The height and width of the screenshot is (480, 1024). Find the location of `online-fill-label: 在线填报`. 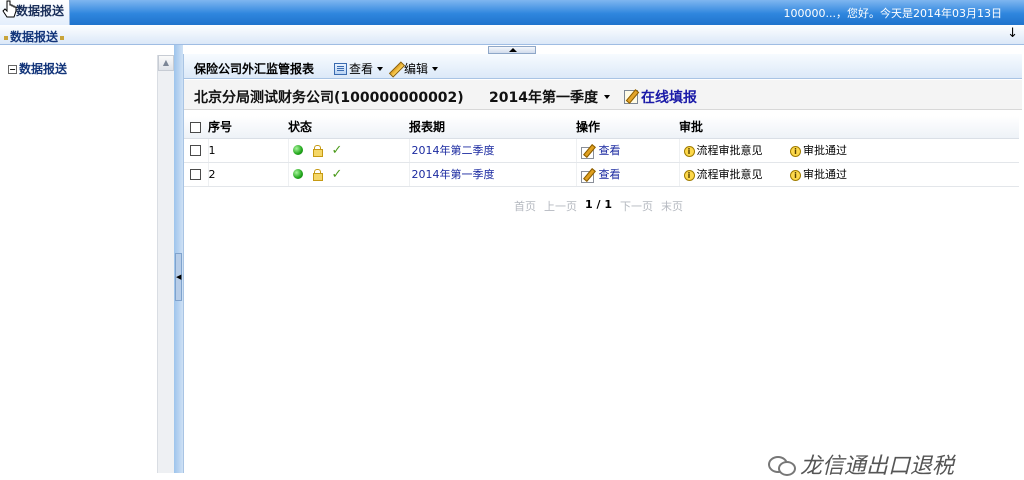

online-fill-label: 在线填报 is located at coordinates (669, 98).